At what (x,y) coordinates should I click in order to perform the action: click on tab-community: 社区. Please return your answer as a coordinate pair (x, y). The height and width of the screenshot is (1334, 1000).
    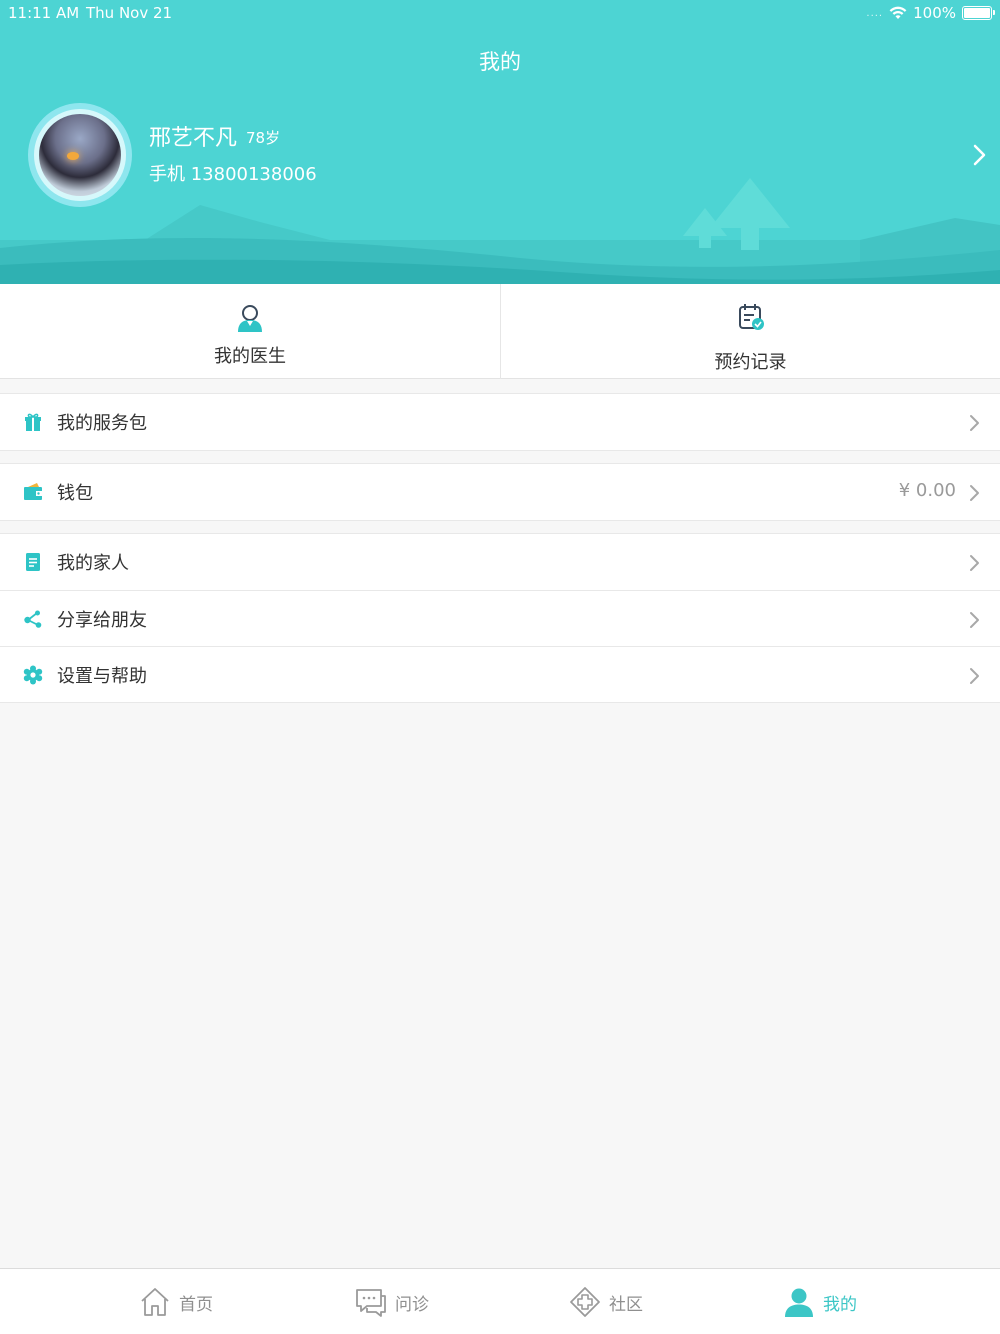
    Looking at the image, I should click on (606, 1301).